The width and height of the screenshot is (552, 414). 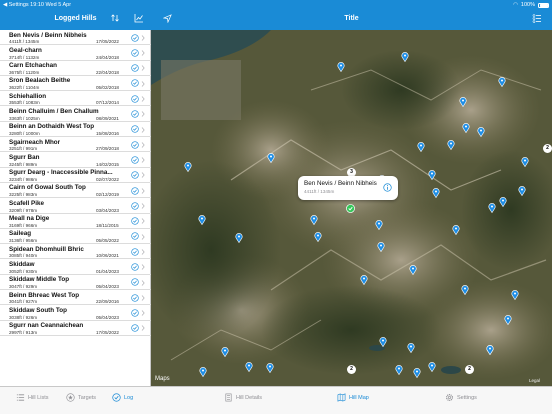 What do you see at coordinates (23, 287) in the screenshot?
I see `hill-height: 3047ft / 929m` at bounding box center [23, 287].